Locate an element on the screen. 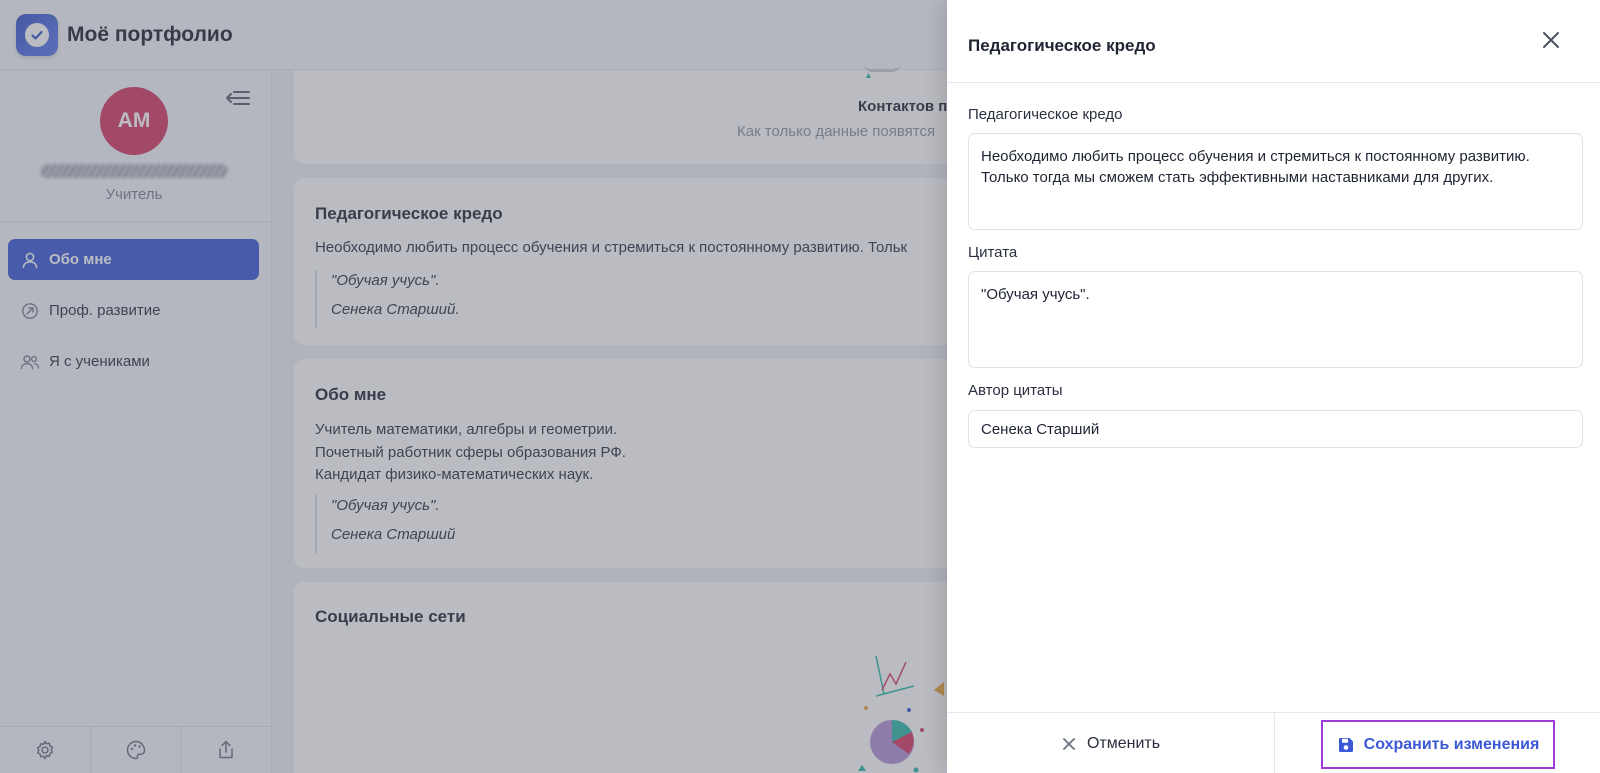 The width and height of the screenshot is (1600, 773). credo-field-label: Педагогическое кредо is located at coordinates (1045, 114).